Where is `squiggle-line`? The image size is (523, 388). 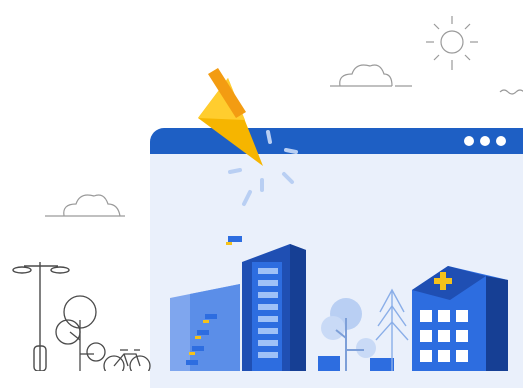
squiggle-line is located at coordinates (511, 92).